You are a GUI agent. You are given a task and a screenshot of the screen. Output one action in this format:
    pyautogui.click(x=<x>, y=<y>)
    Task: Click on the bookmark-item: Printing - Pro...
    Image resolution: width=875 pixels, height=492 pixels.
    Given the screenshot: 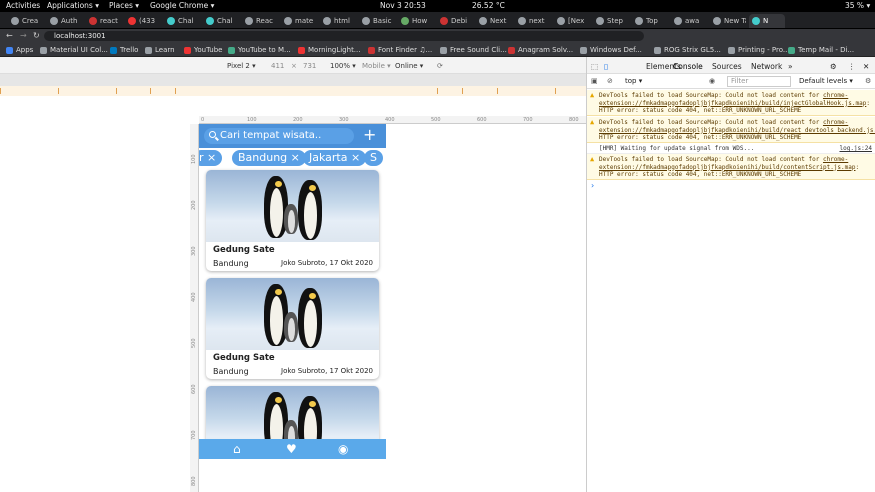 What is the action you would take?
    pyautogui.click(x=759, y=50)
    